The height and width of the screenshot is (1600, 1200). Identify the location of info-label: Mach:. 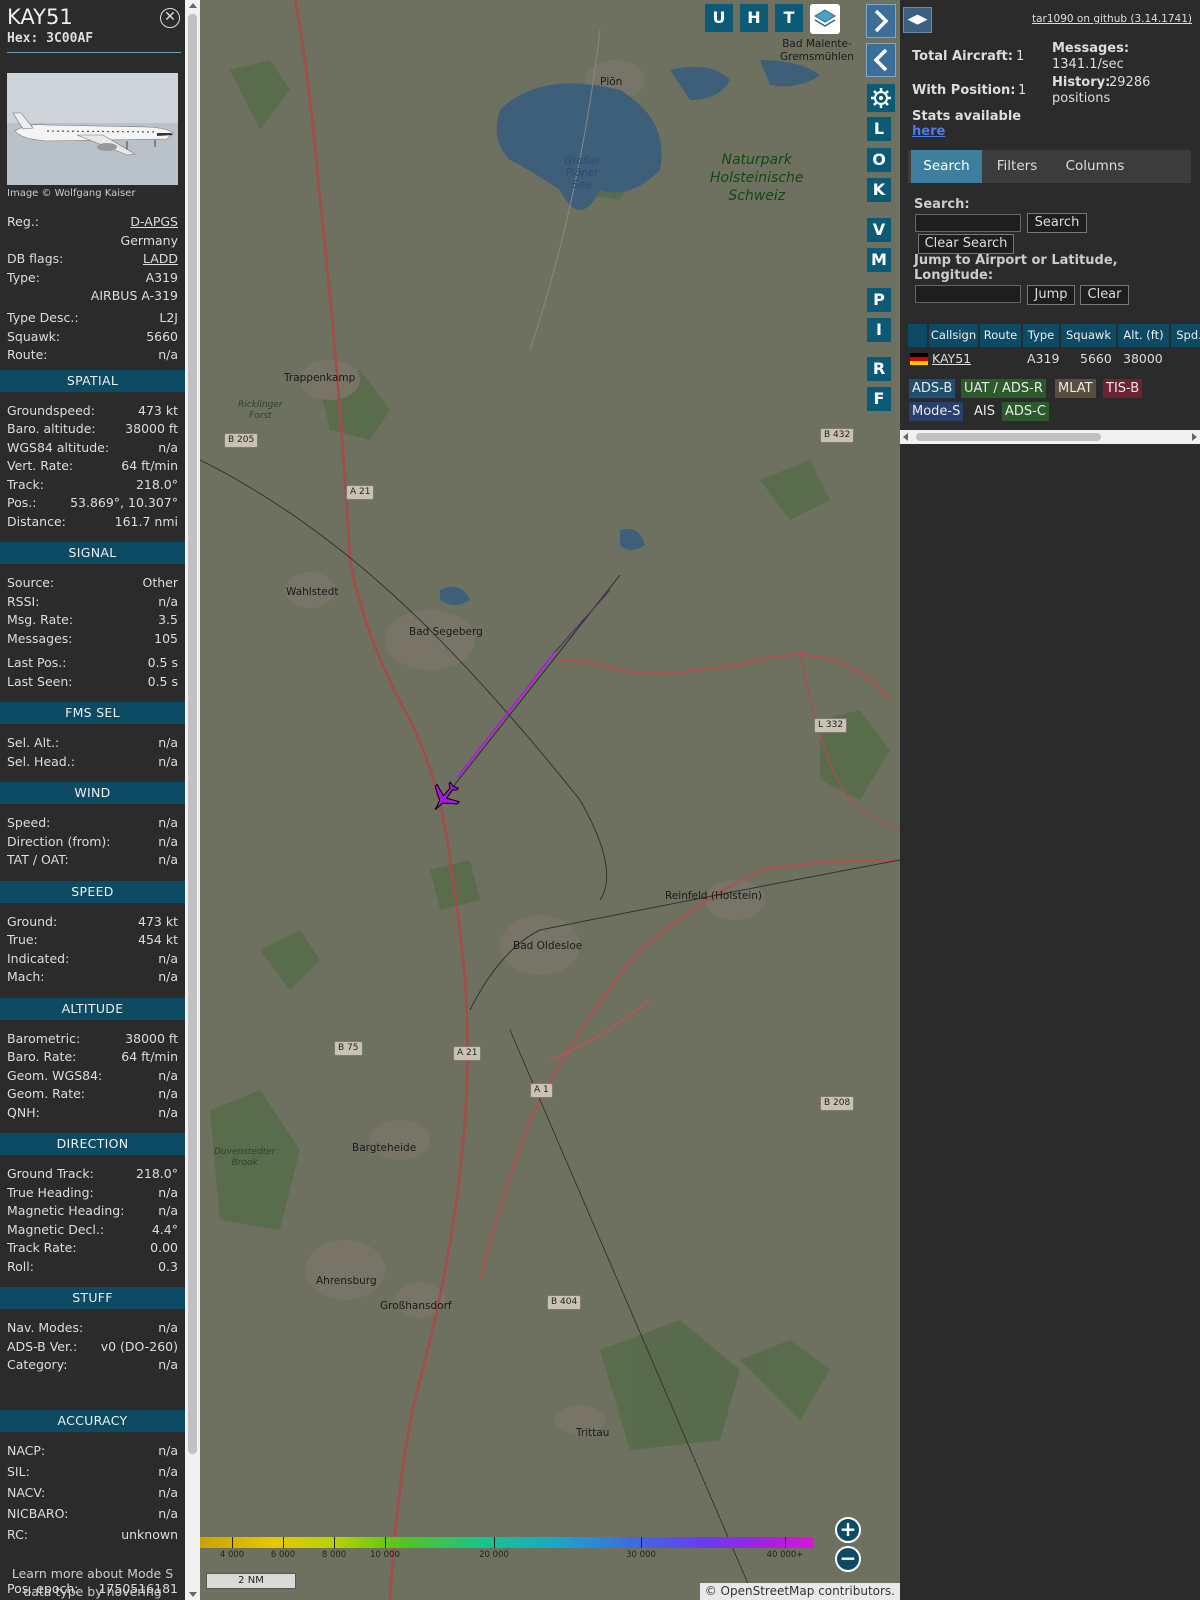
(25, 977).